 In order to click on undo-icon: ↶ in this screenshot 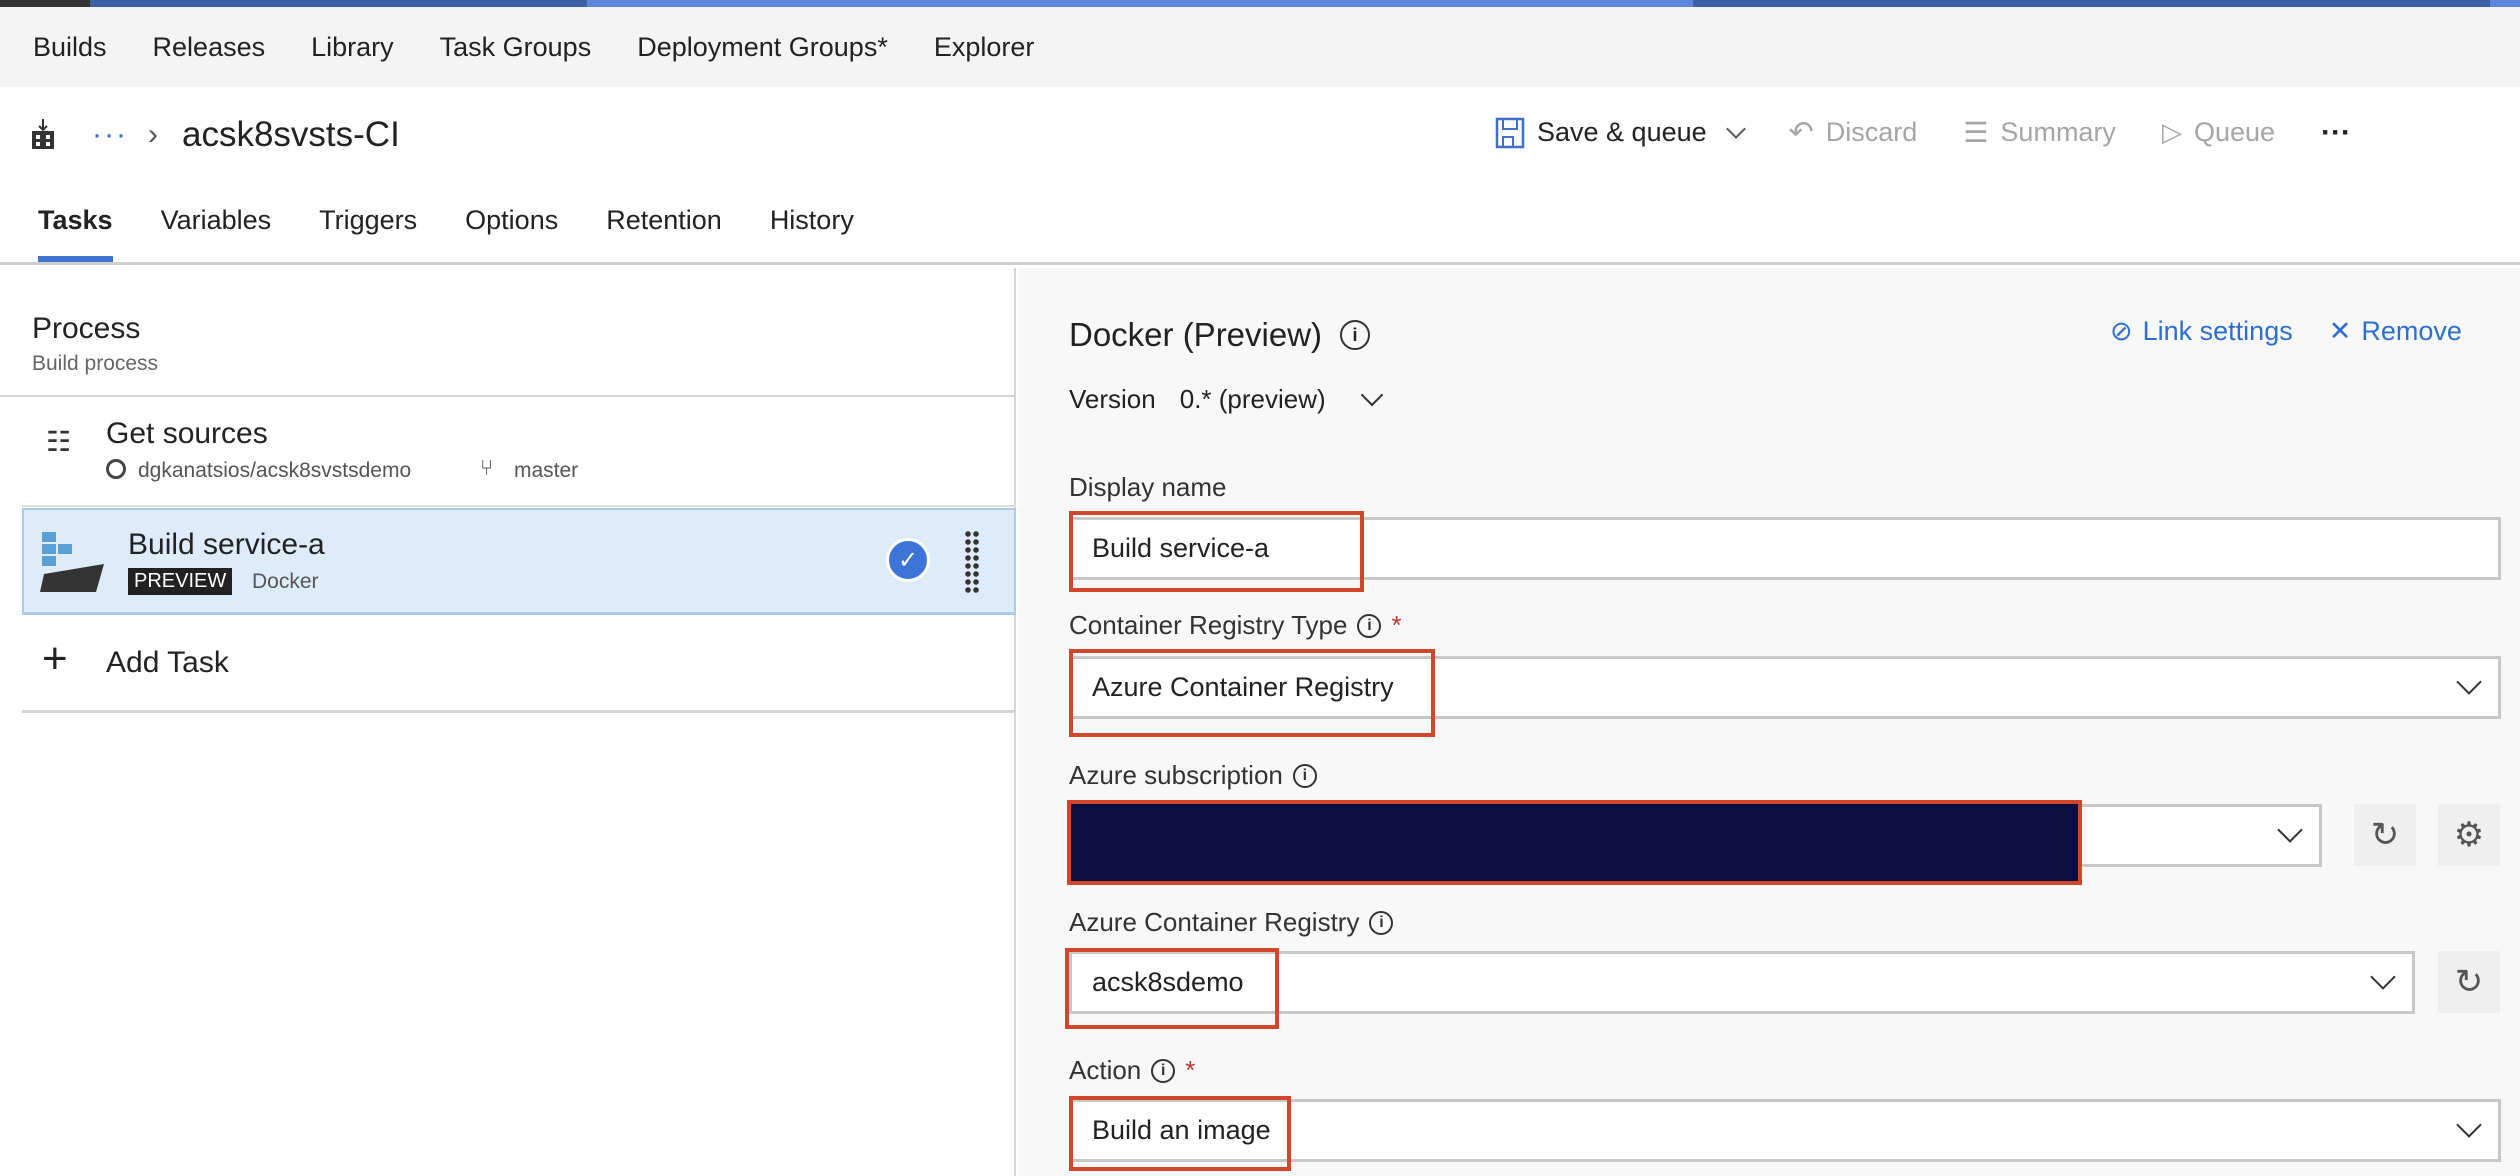, I will do `click(1801, 132)`.